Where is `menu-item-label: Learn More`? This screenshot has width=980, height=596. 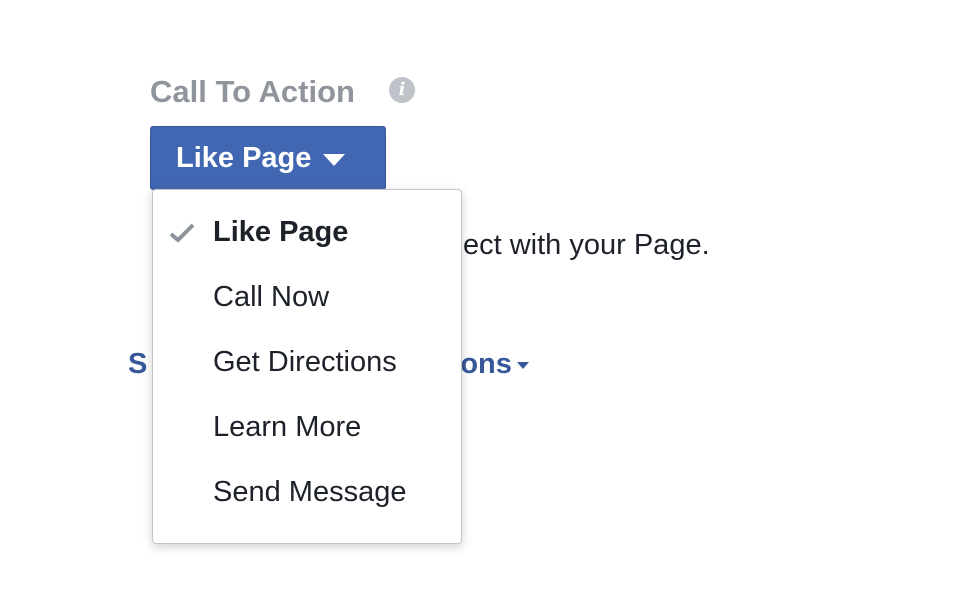
menu-item-label: Learn More is located at coordinates (287, 427).